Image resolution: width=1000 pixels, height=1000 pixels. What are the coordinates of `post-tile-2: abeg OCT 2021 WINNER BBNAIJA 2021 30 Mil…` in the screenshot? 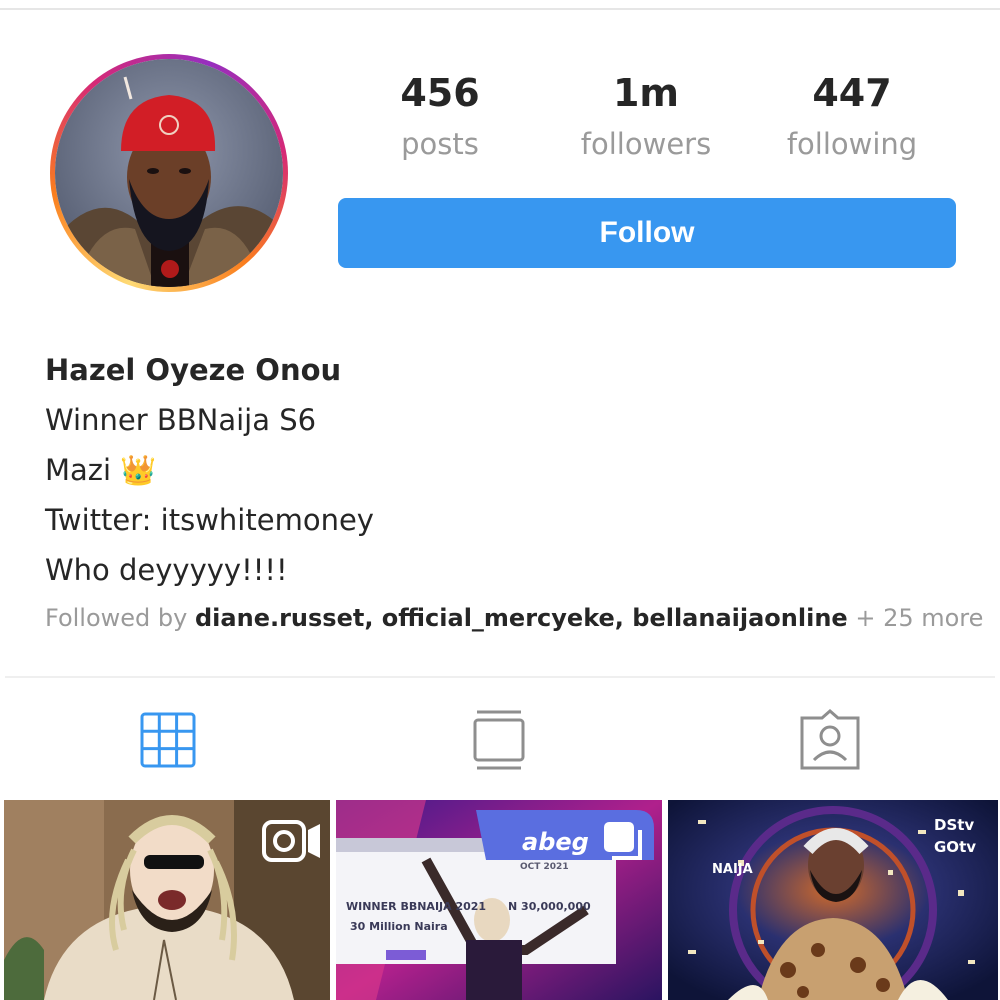 It's located at (499, 900).